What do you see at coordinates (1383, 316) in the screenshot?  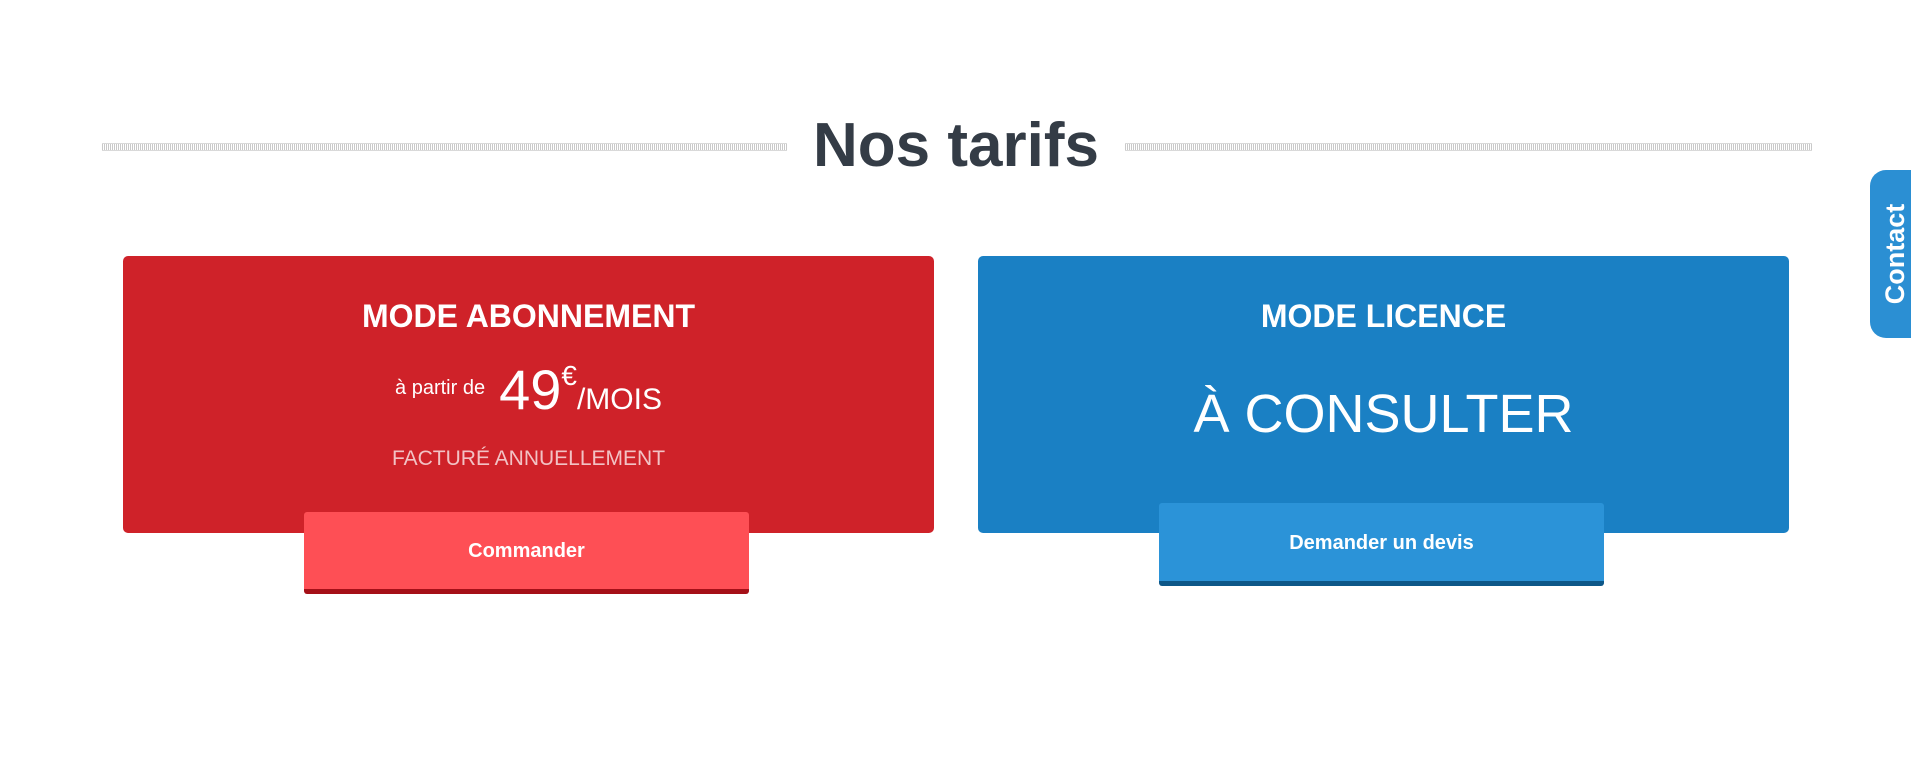 I see `license-plan-title: MODE LICENCE` at bounding box center [1383, 316].